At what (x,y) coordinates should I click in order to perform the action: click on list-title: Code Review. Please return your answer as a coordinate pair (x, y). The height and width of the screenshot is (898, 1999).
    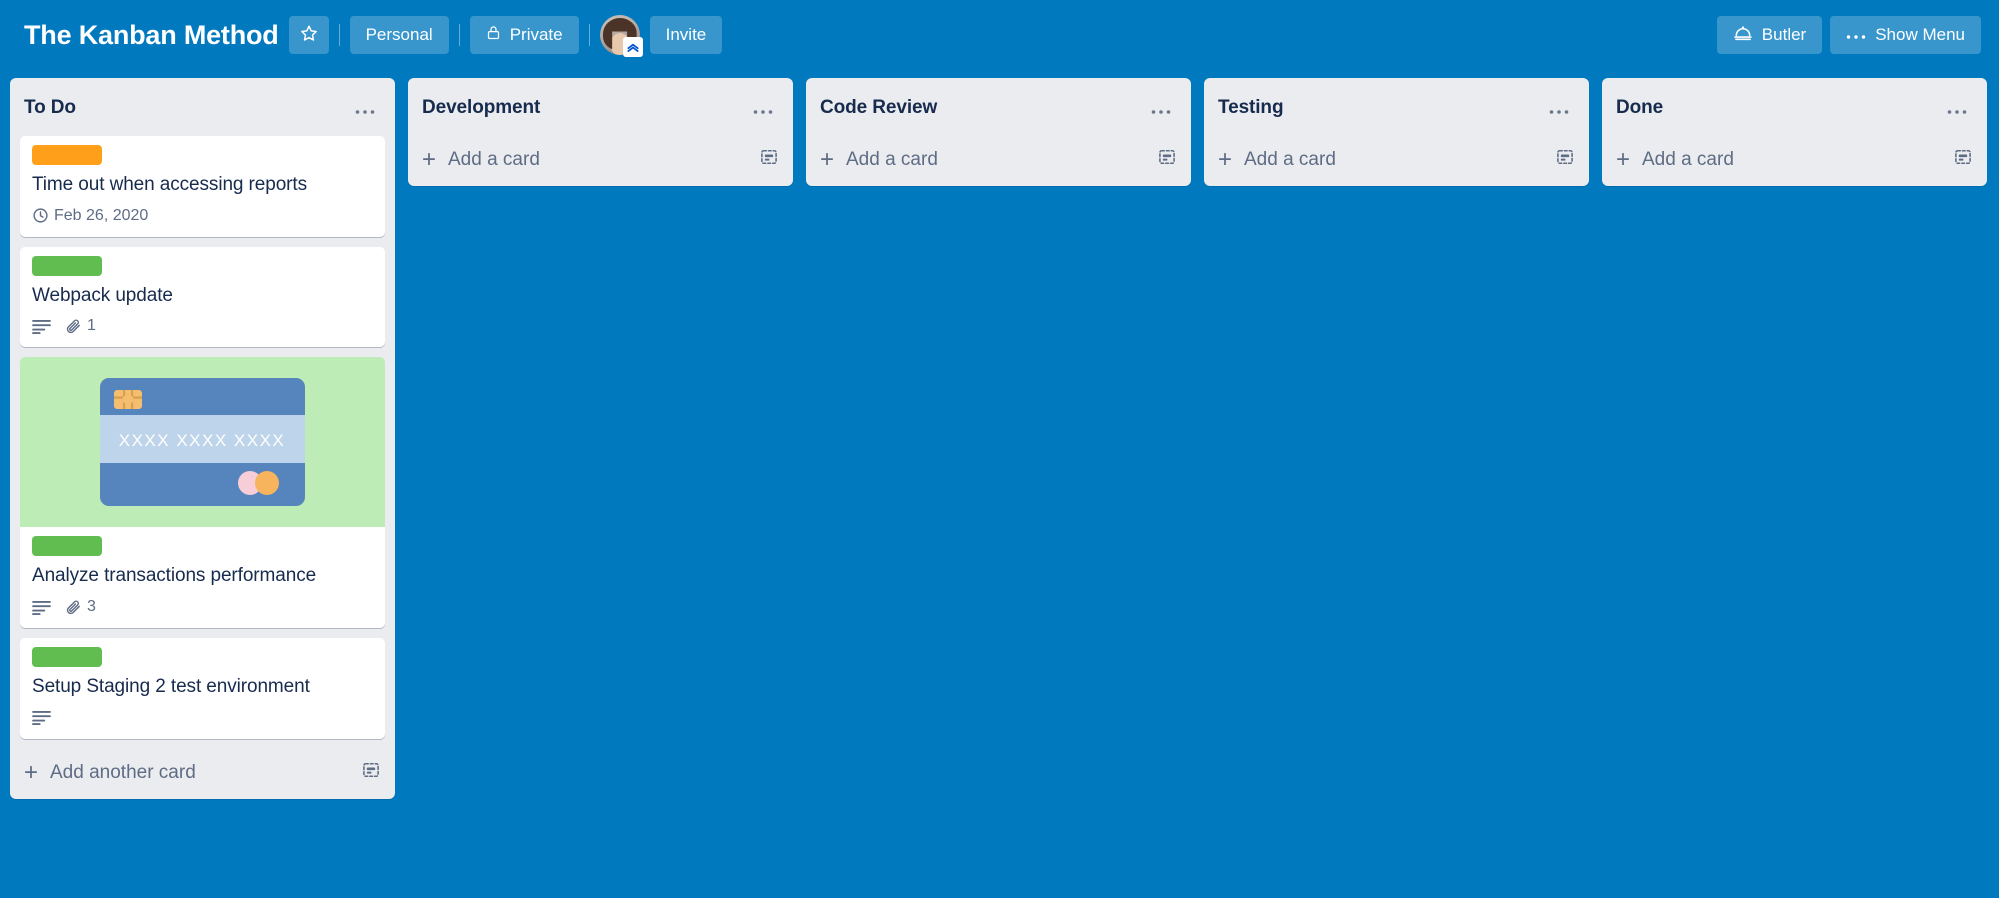
    Looking at the image, I should click on (982, 108).